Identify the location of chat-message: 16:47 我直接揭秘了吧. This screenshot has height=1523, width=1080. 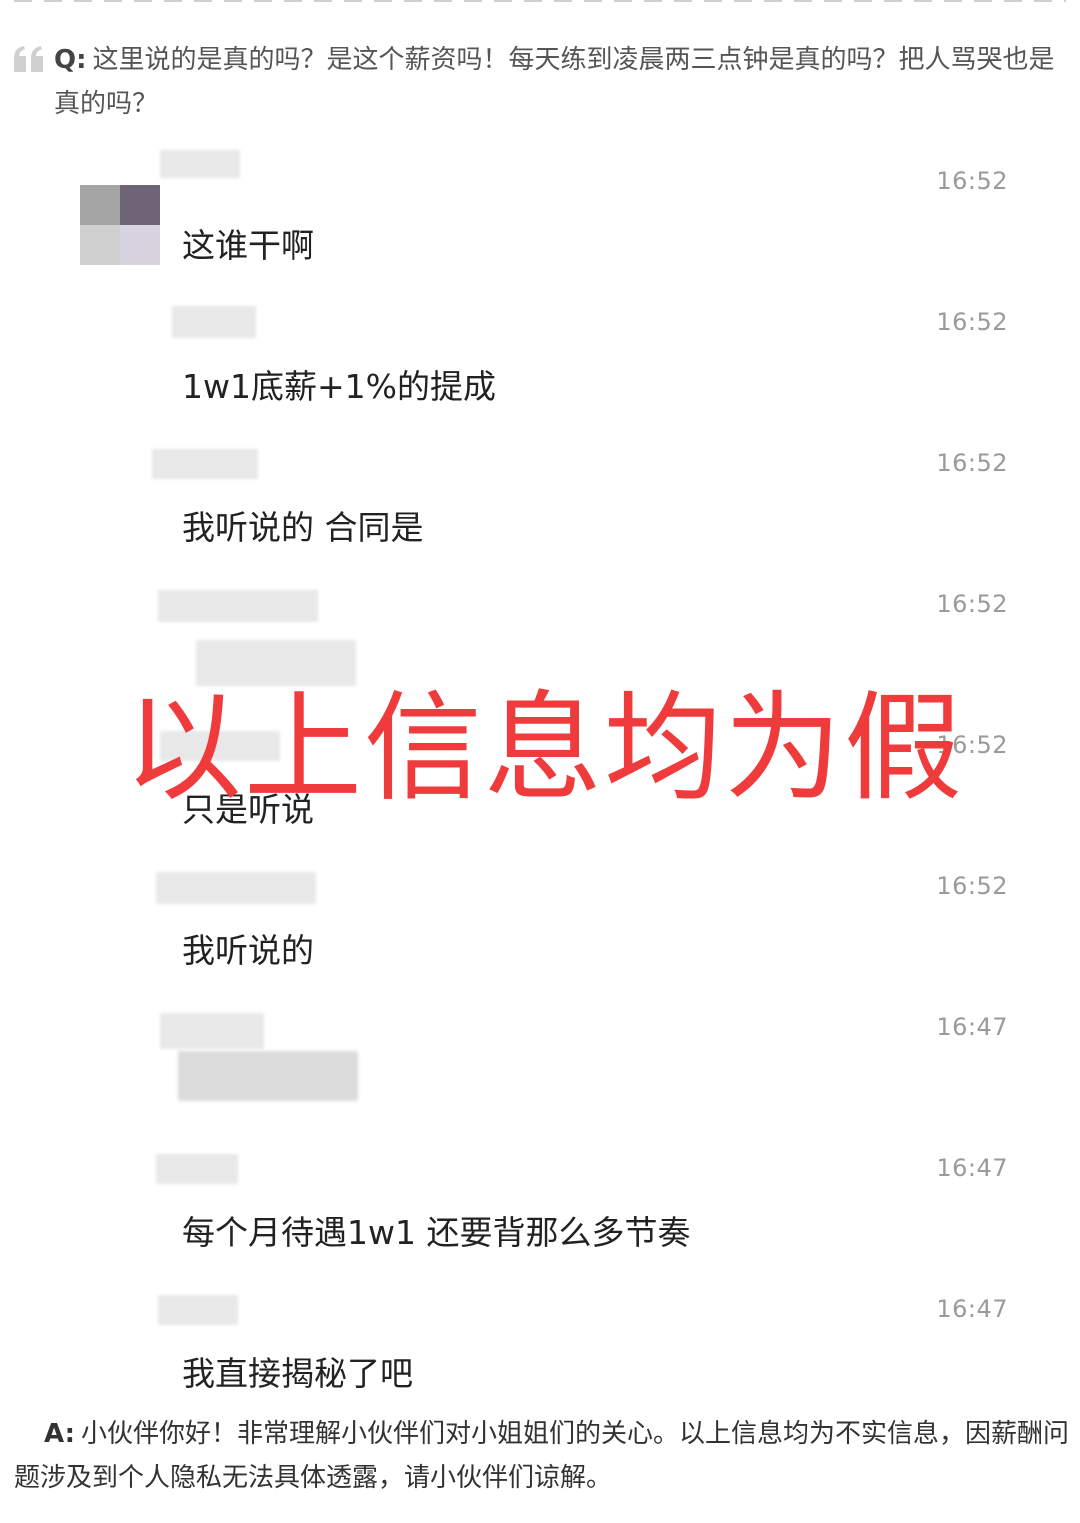
(540, 1343).